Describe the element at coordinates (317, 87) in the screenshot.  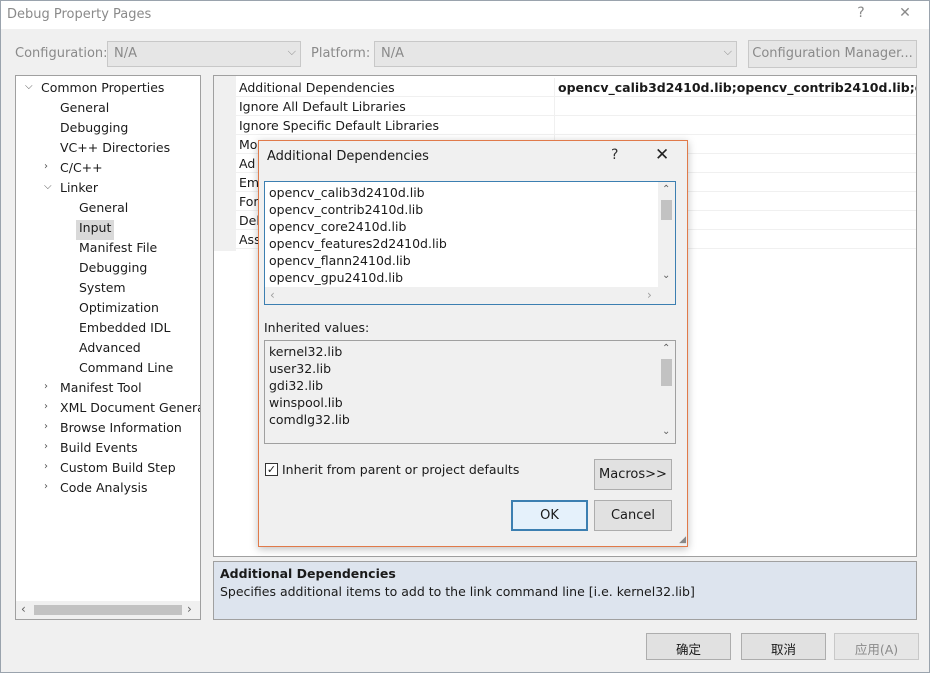
I see `property-name: Additional Dependencies` at that location.